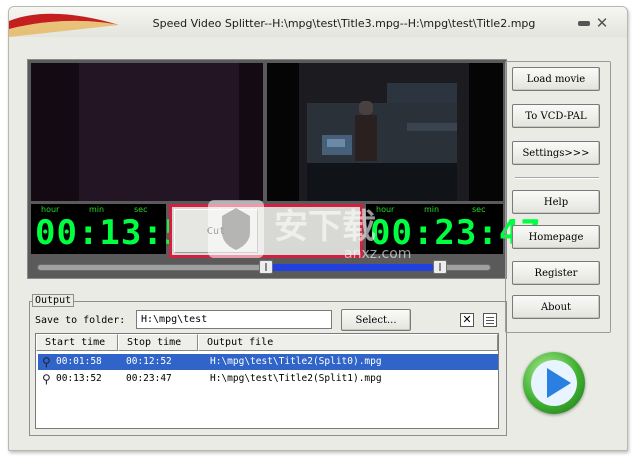 The height and width of the screenshot is (458, 634). I want to click on list-header: Start time Stop time Output file, so click(267, 342).